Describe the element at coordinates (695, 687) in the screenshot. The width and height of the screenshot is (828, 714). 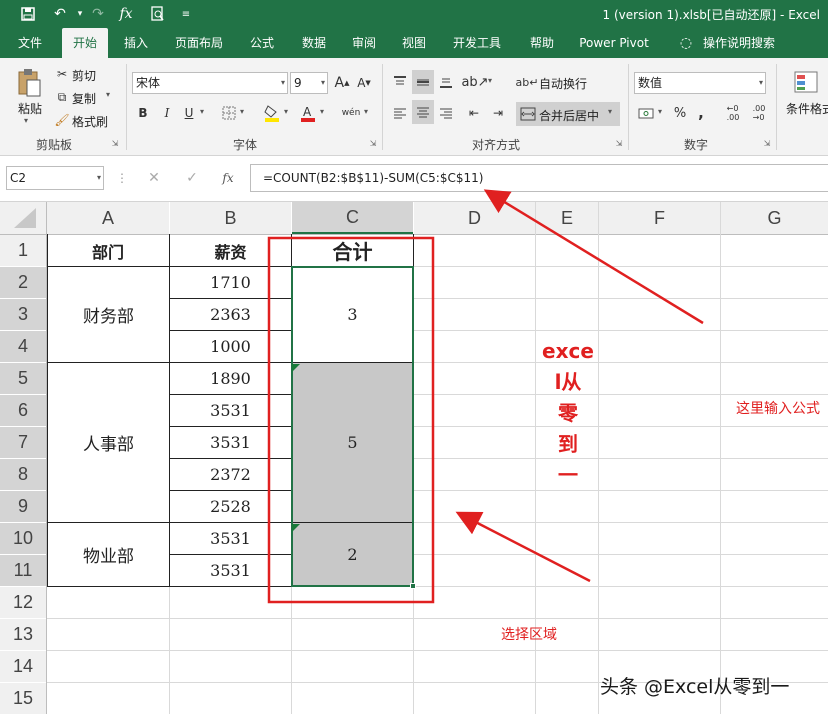
I see `watermark: 头条 @Excel从零到一` at that location.